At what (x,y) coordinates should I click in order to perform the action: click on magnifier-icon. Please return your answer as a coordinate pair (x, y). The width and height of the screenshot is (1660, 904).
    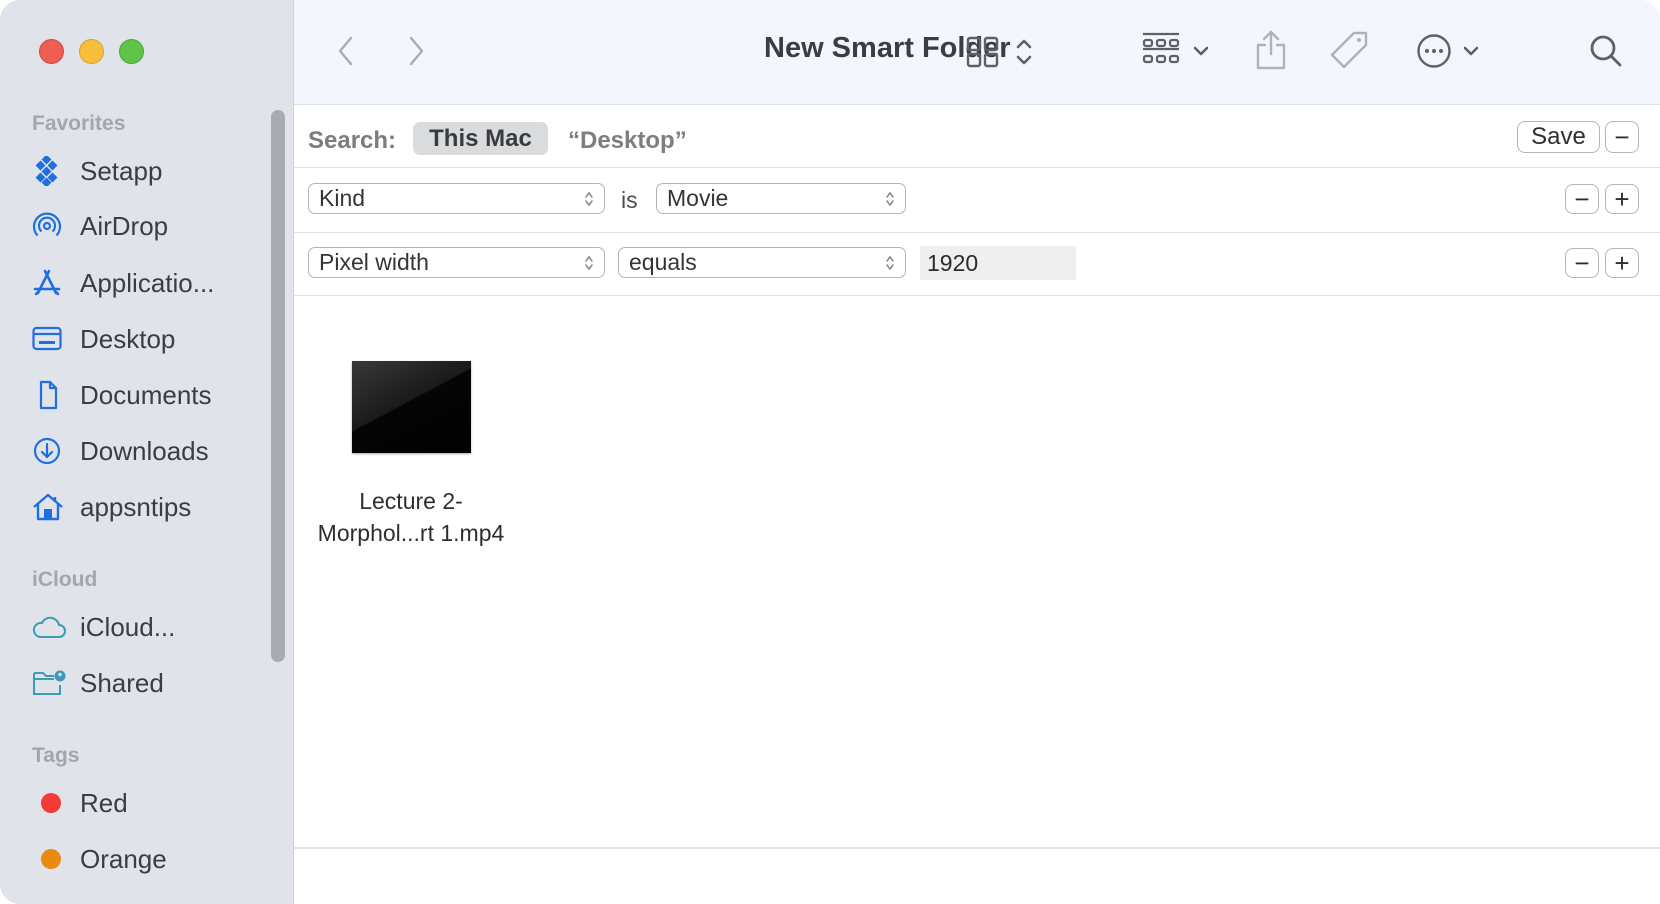
    Looking at the image, I should click on (1606, 51).